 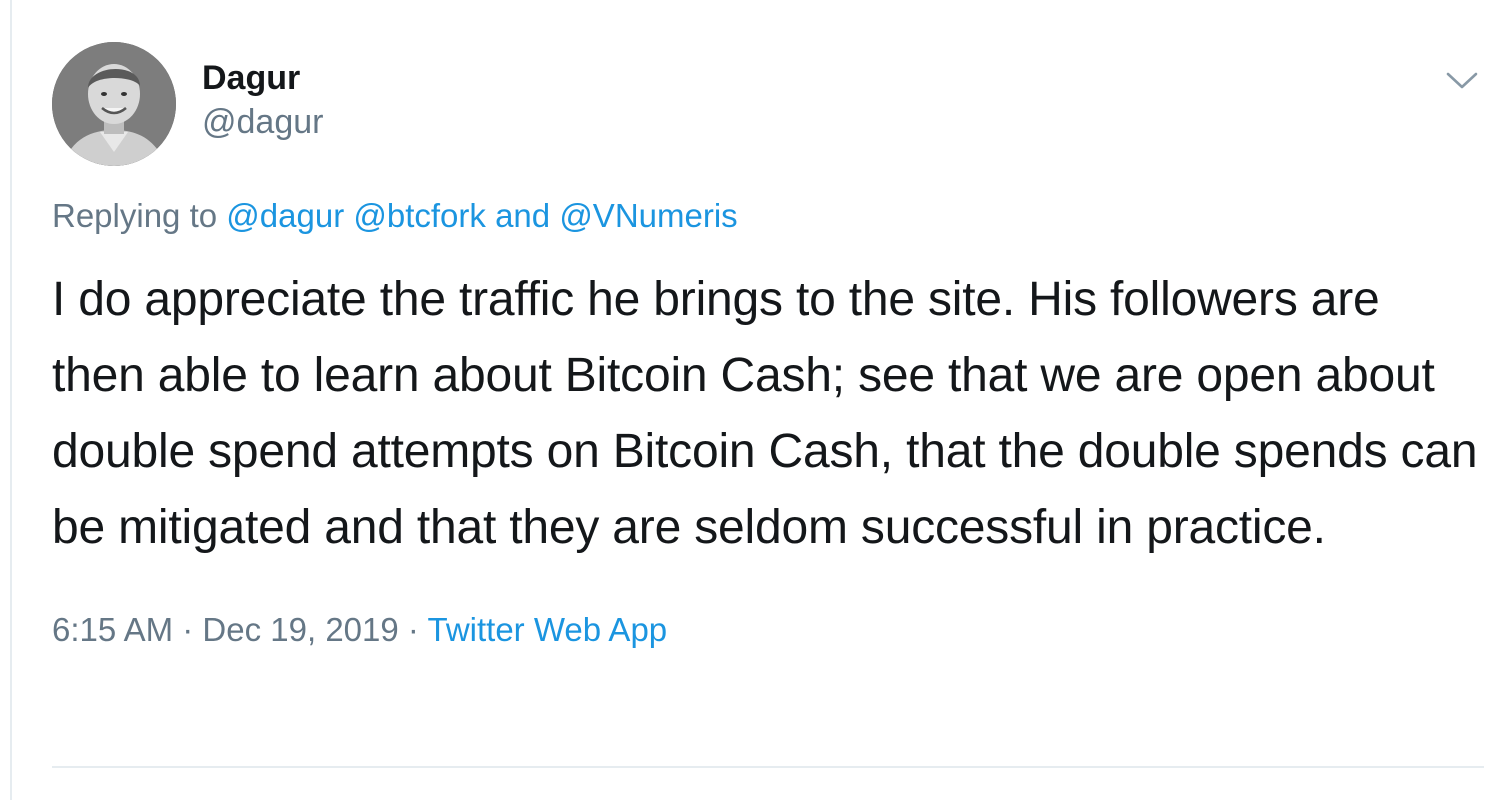 What do you see at coordinates (522, 215) in the screenshot?
I see `replying-and: and` at bounding box center [522, 215].